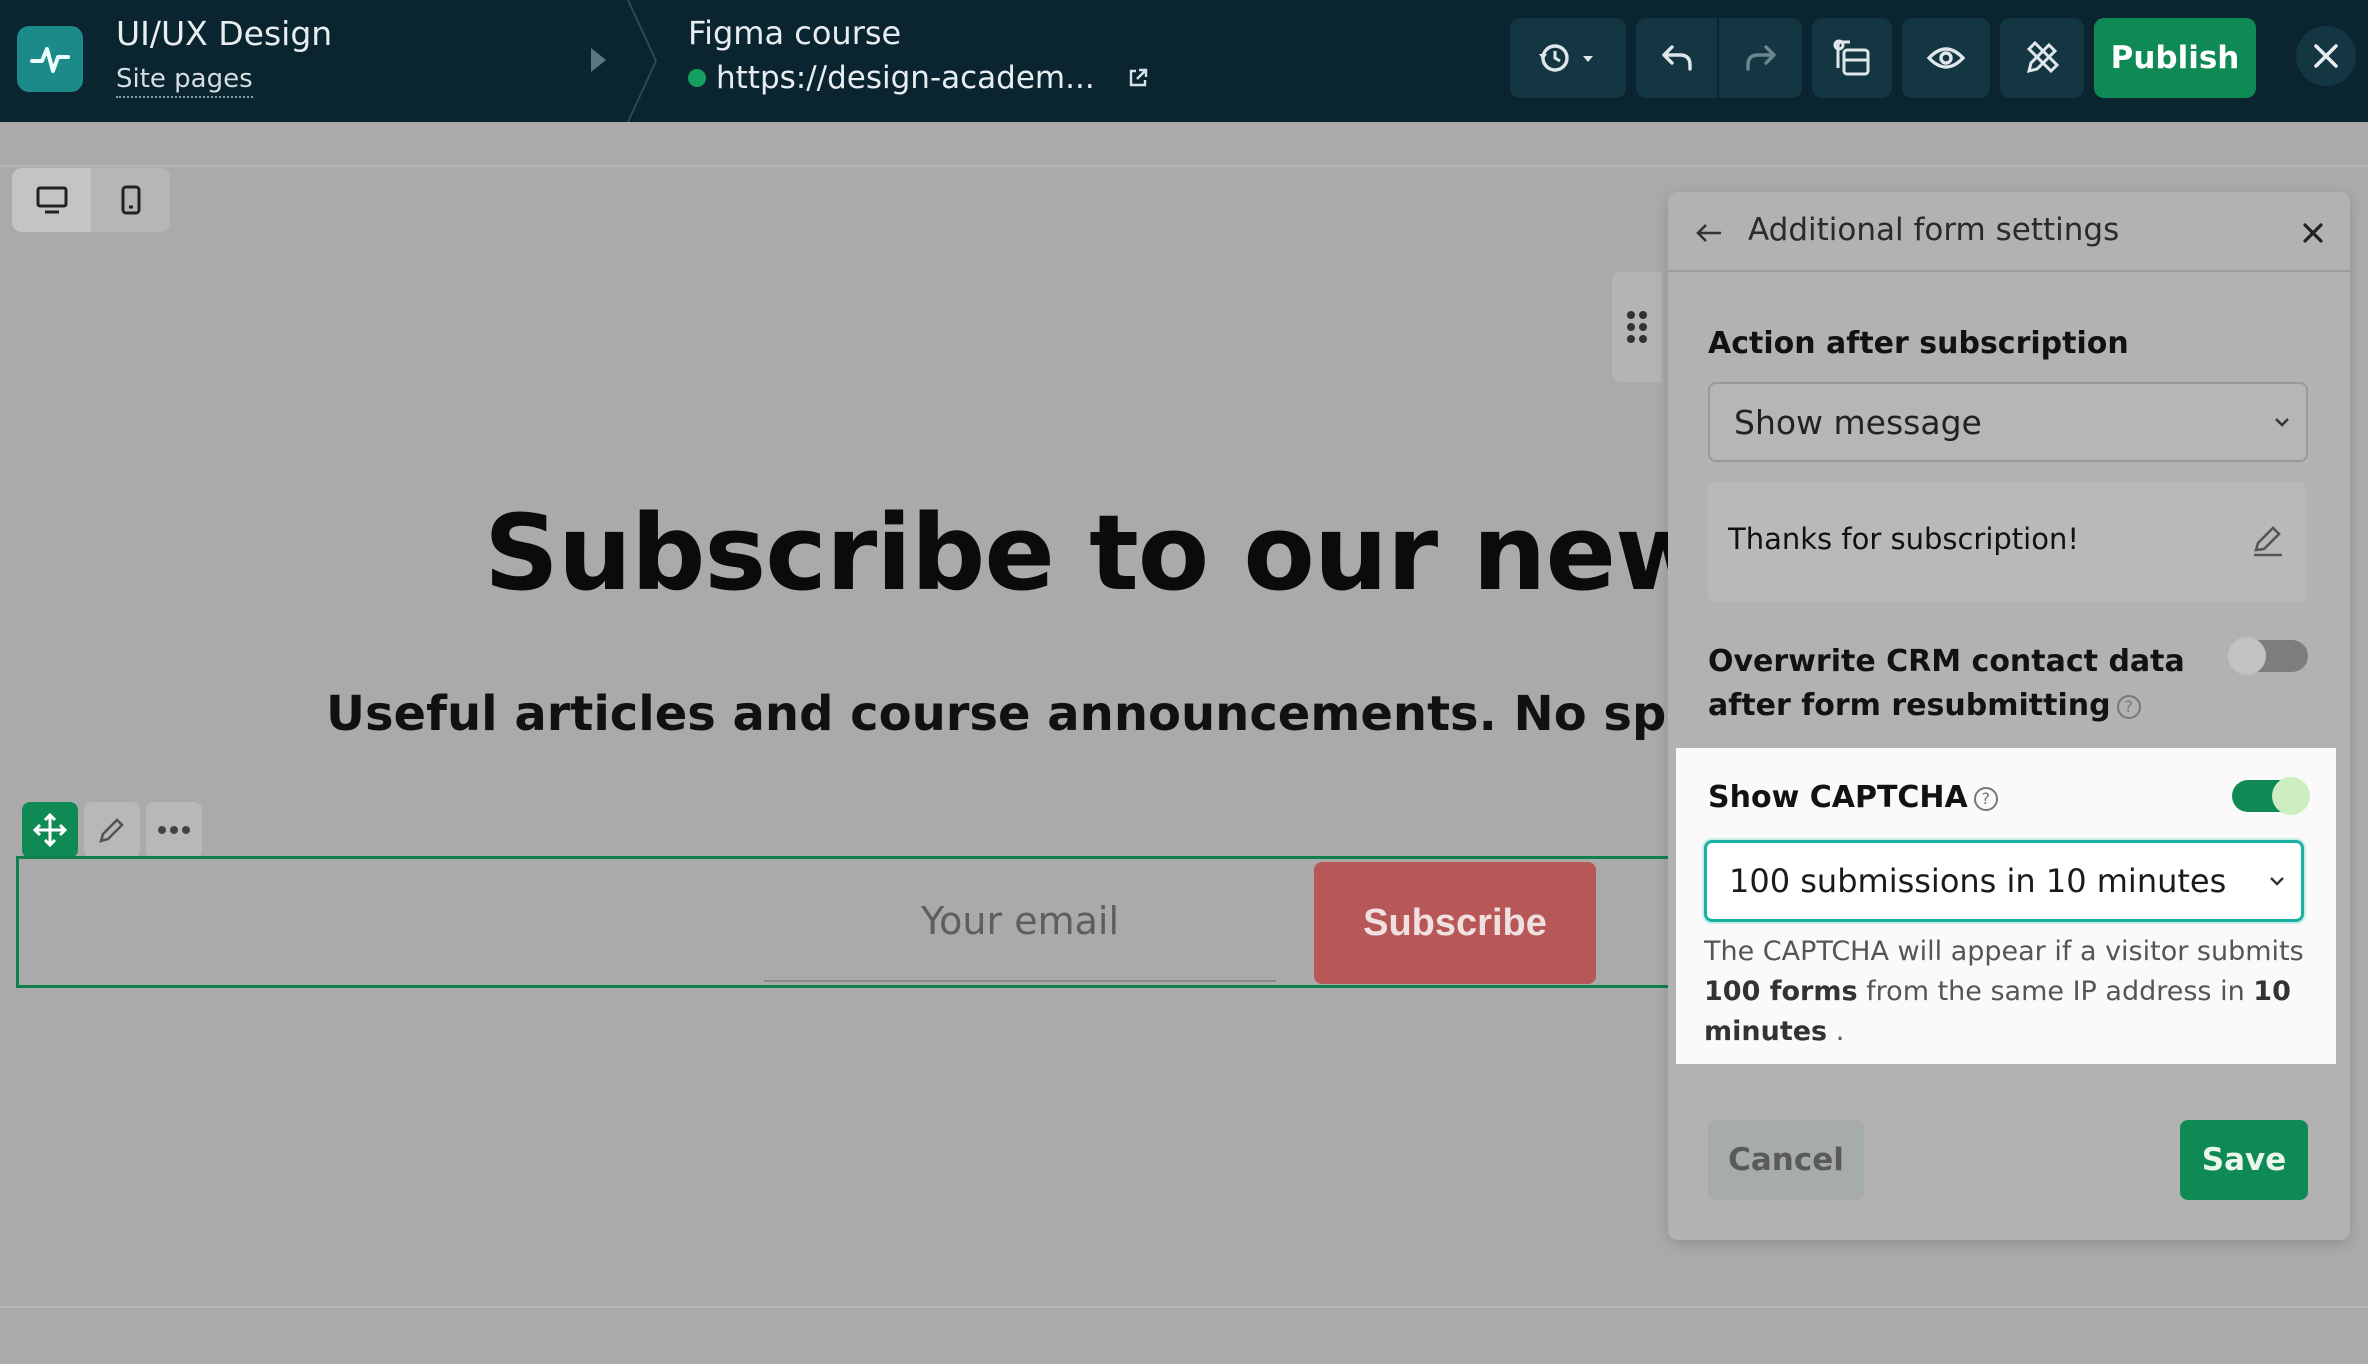  Describe the element at coordinates (642, 61) in the screenshot. I see `breadcrumb-divider` at that location.